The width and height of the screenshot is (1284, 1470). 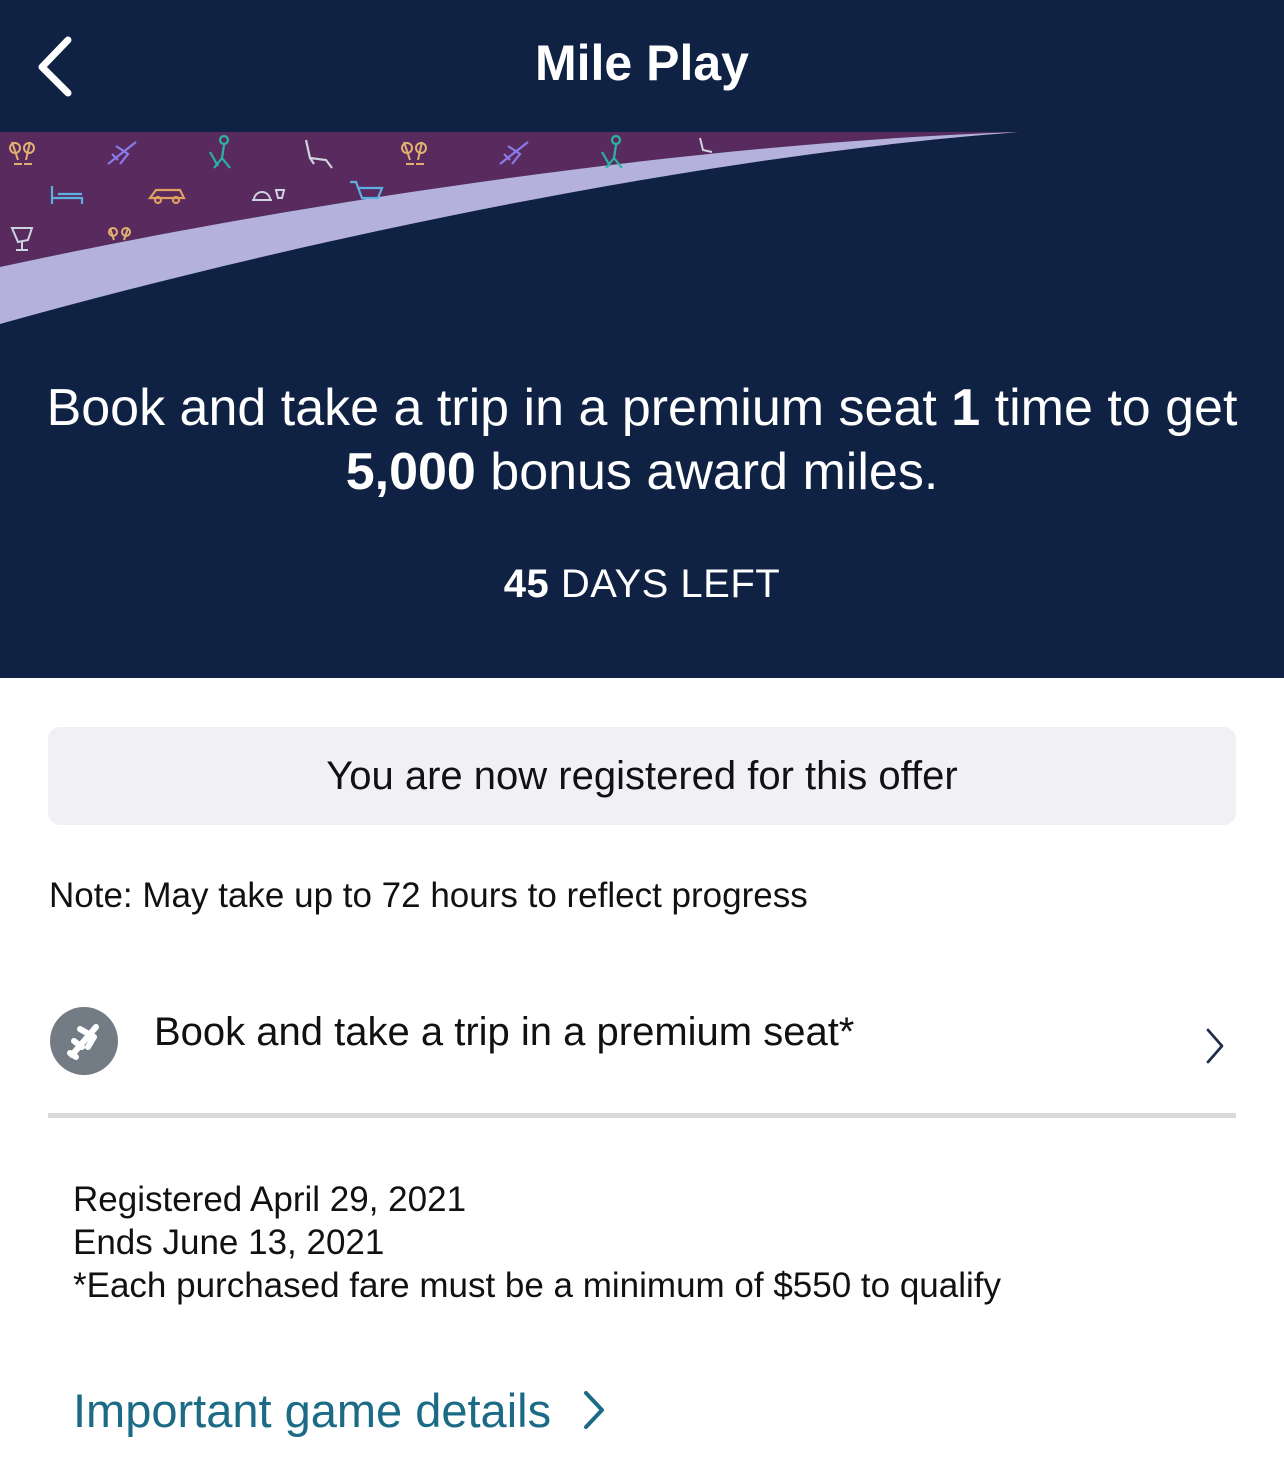 What do you see at coordinates (642, 63) in the screenshot?
I see `page-title: Mile Play` at bounding box center [642, 63].